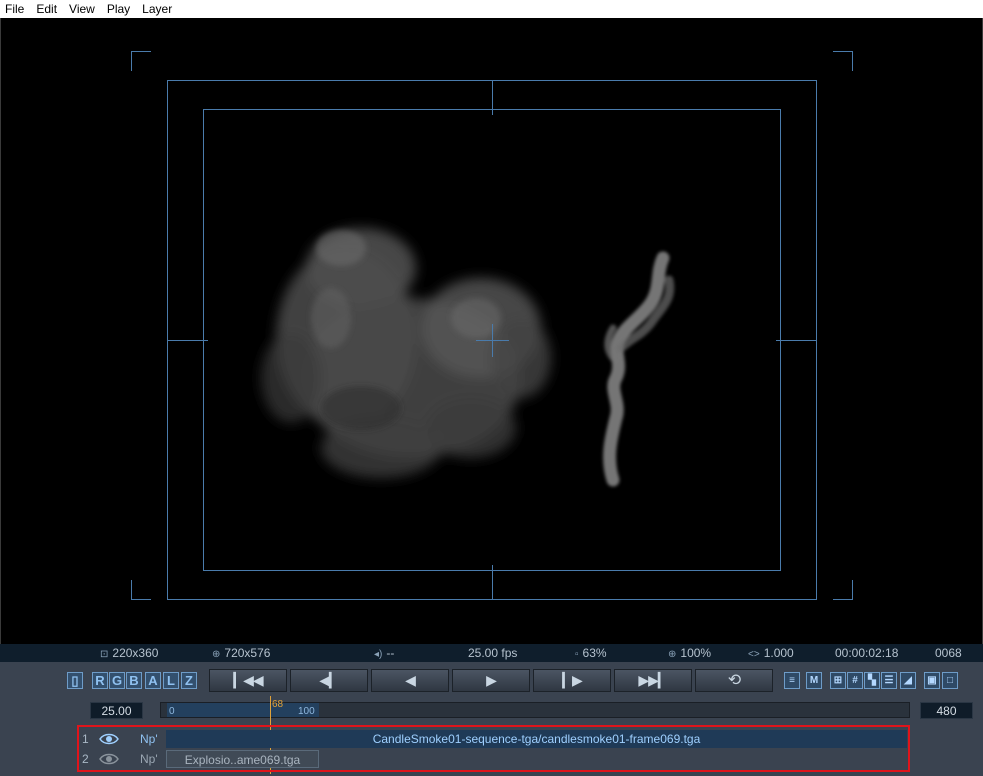 The image size is (983, 776). What do you see at coordinates (672, 654) in the screenshot?
I see `zoom-icon: ⊕` at bounding box center [672, 654].